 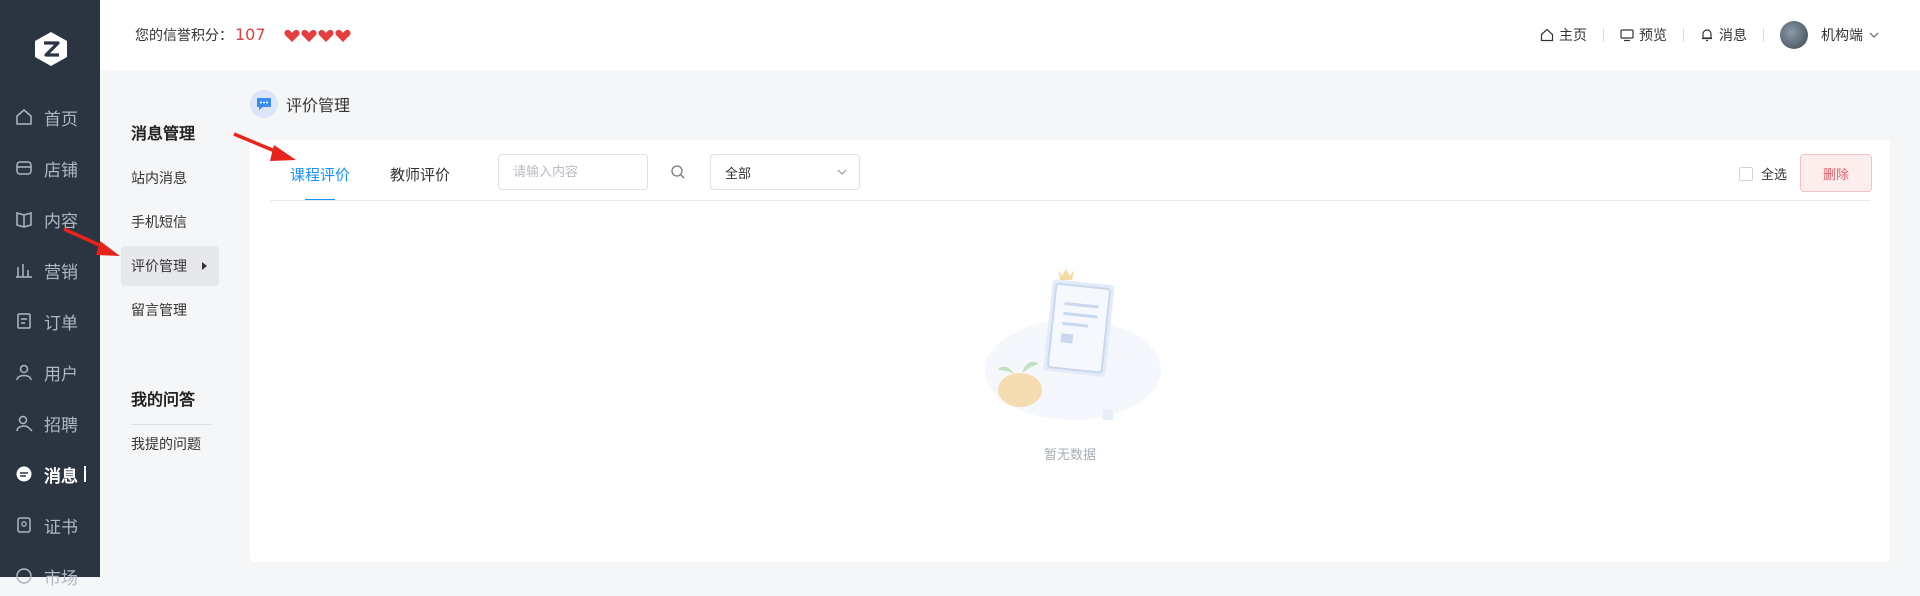 I want to click on checkbox-icon, so click(x=1746, y=173).